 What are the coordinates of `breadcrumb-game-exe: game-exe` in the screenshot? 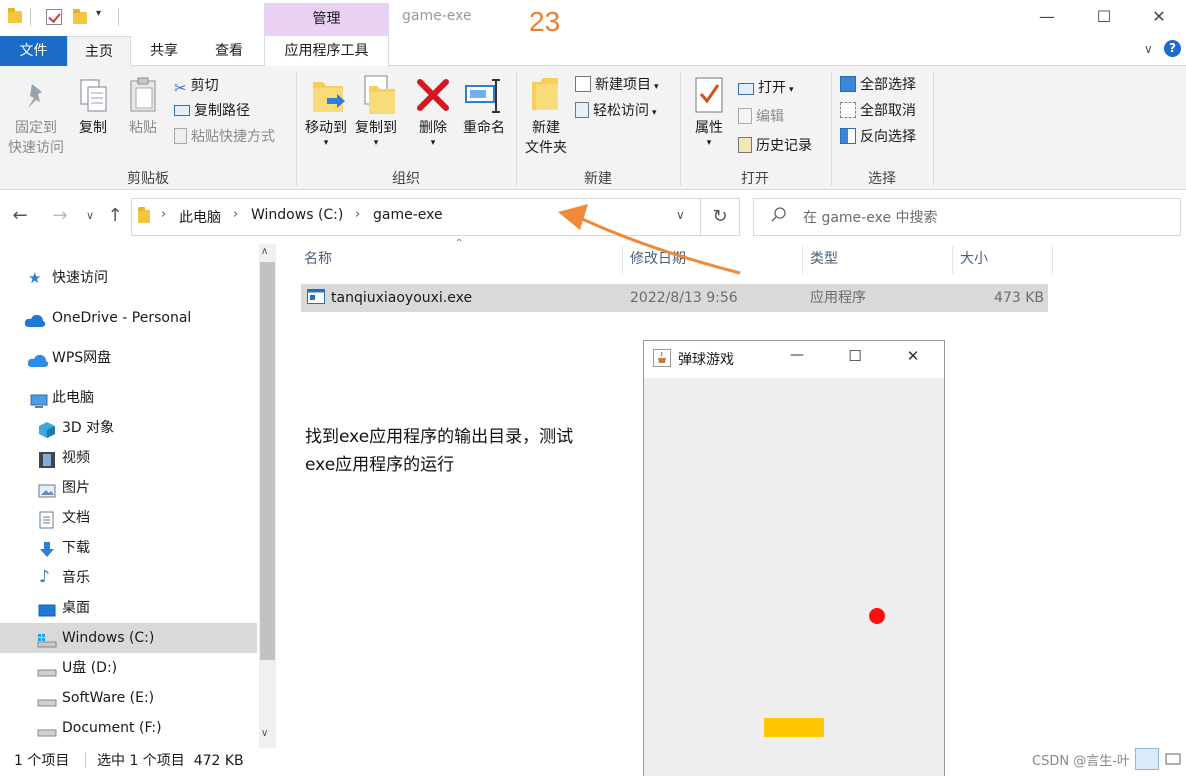 It's located at (408, 215).